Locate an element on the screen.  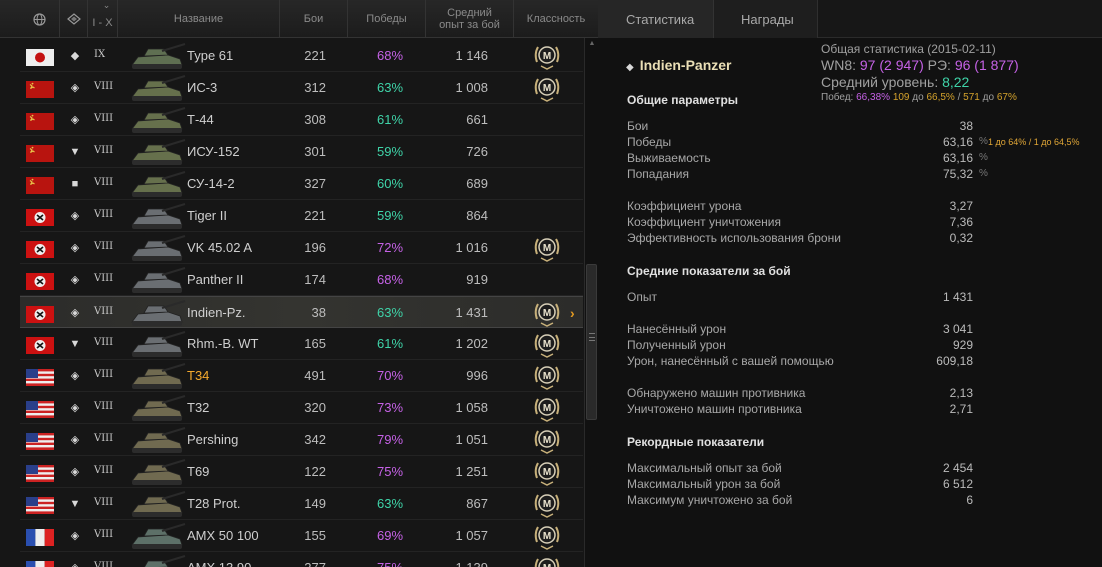
flag-germany-icon is located at coordinates (40, 217).